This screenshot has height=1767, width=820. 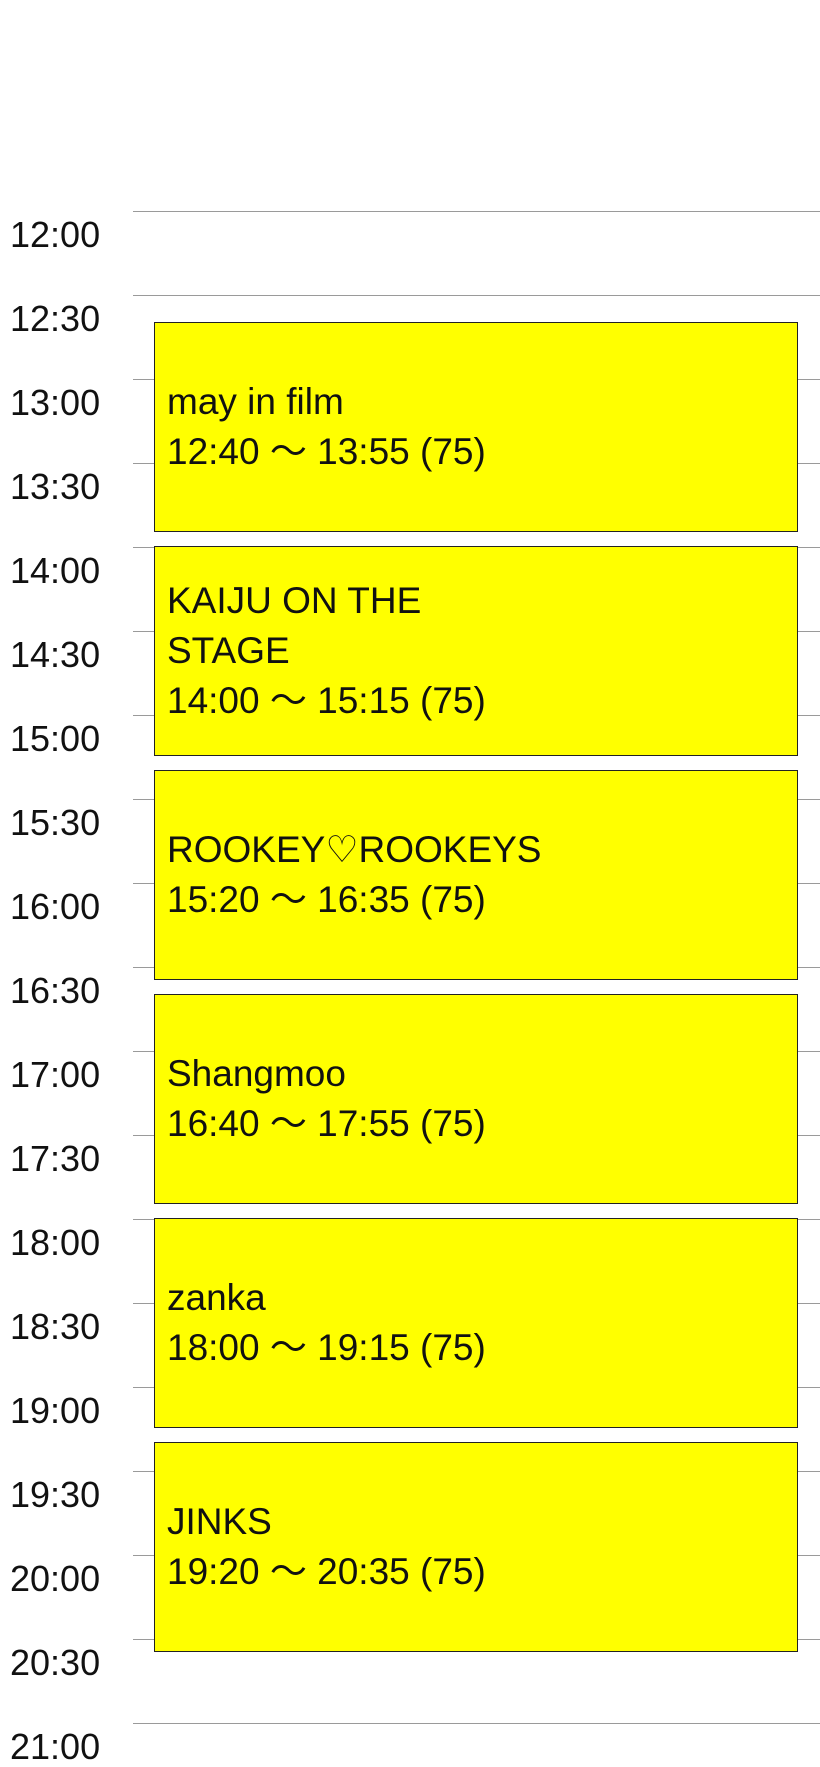 What do you see at coordinates (326, 451) in the screenshot?
I see `event-time: 12:40 〜 13:55 (75)` at bounding box center [326, 451].